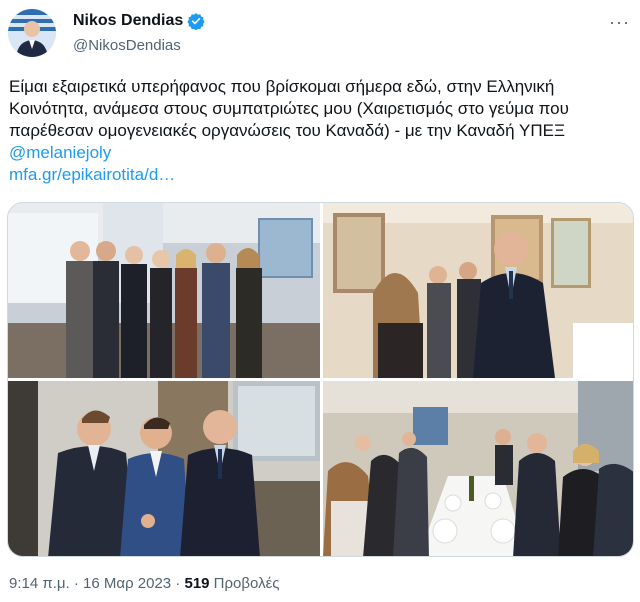  What do you see at coordinates (127, 583) in the screenshot?
I see `tweet-date: 16 Μαρ 2023` at bounding box center [127, 583].